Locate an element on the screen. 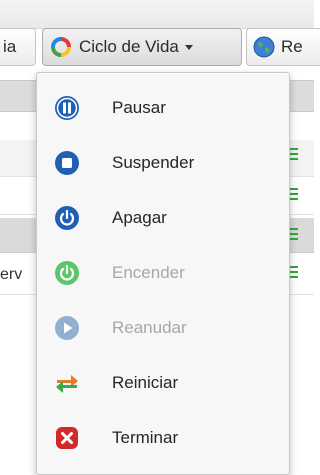 This screenshot has width=320, height=475. lifecycle-icon is located at coordinates (61, 47).